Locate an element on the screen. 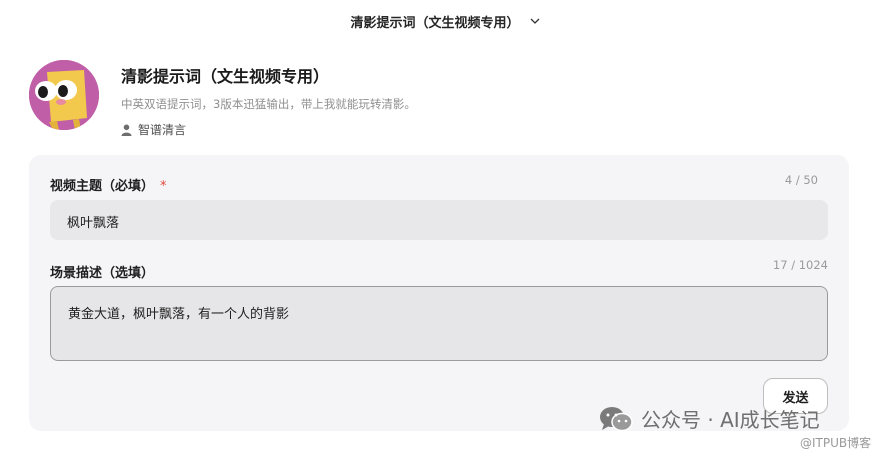 The height and width of the screenshot is (456, 890). top-bar: 清影提示词（文生视频专用） is located at coordinates (445, 21).